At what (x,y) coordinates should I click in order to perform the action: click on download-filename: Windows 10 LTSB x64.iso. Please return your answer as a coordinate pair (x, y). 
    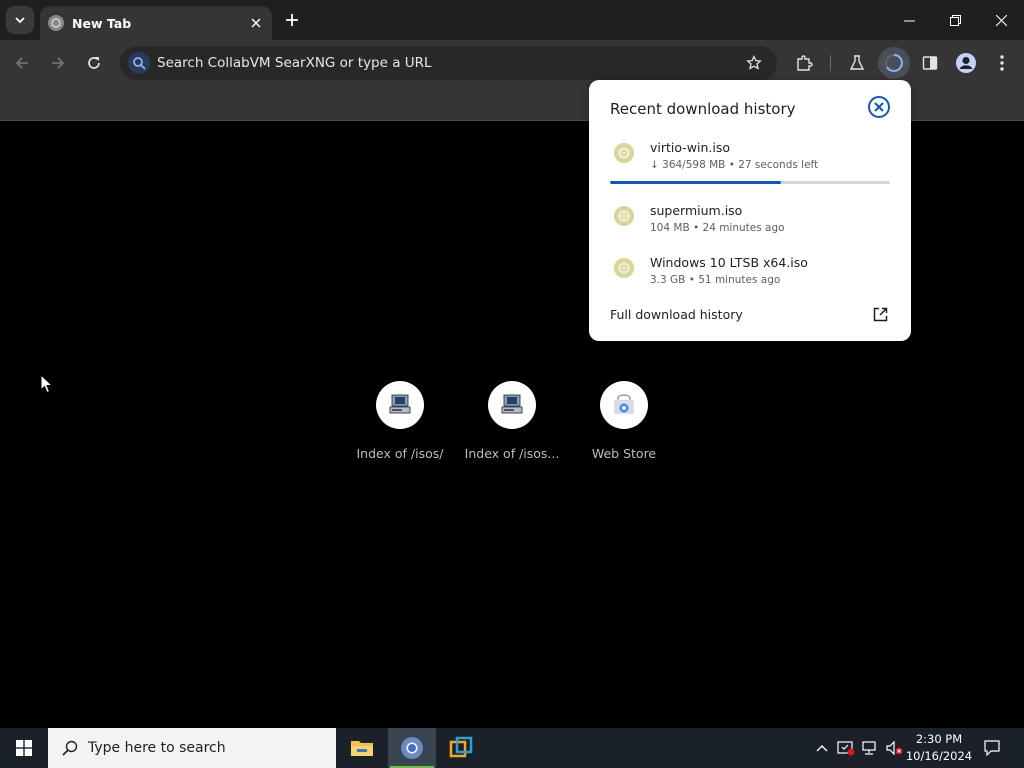
    Looking at the image, I should click on (729, 262).